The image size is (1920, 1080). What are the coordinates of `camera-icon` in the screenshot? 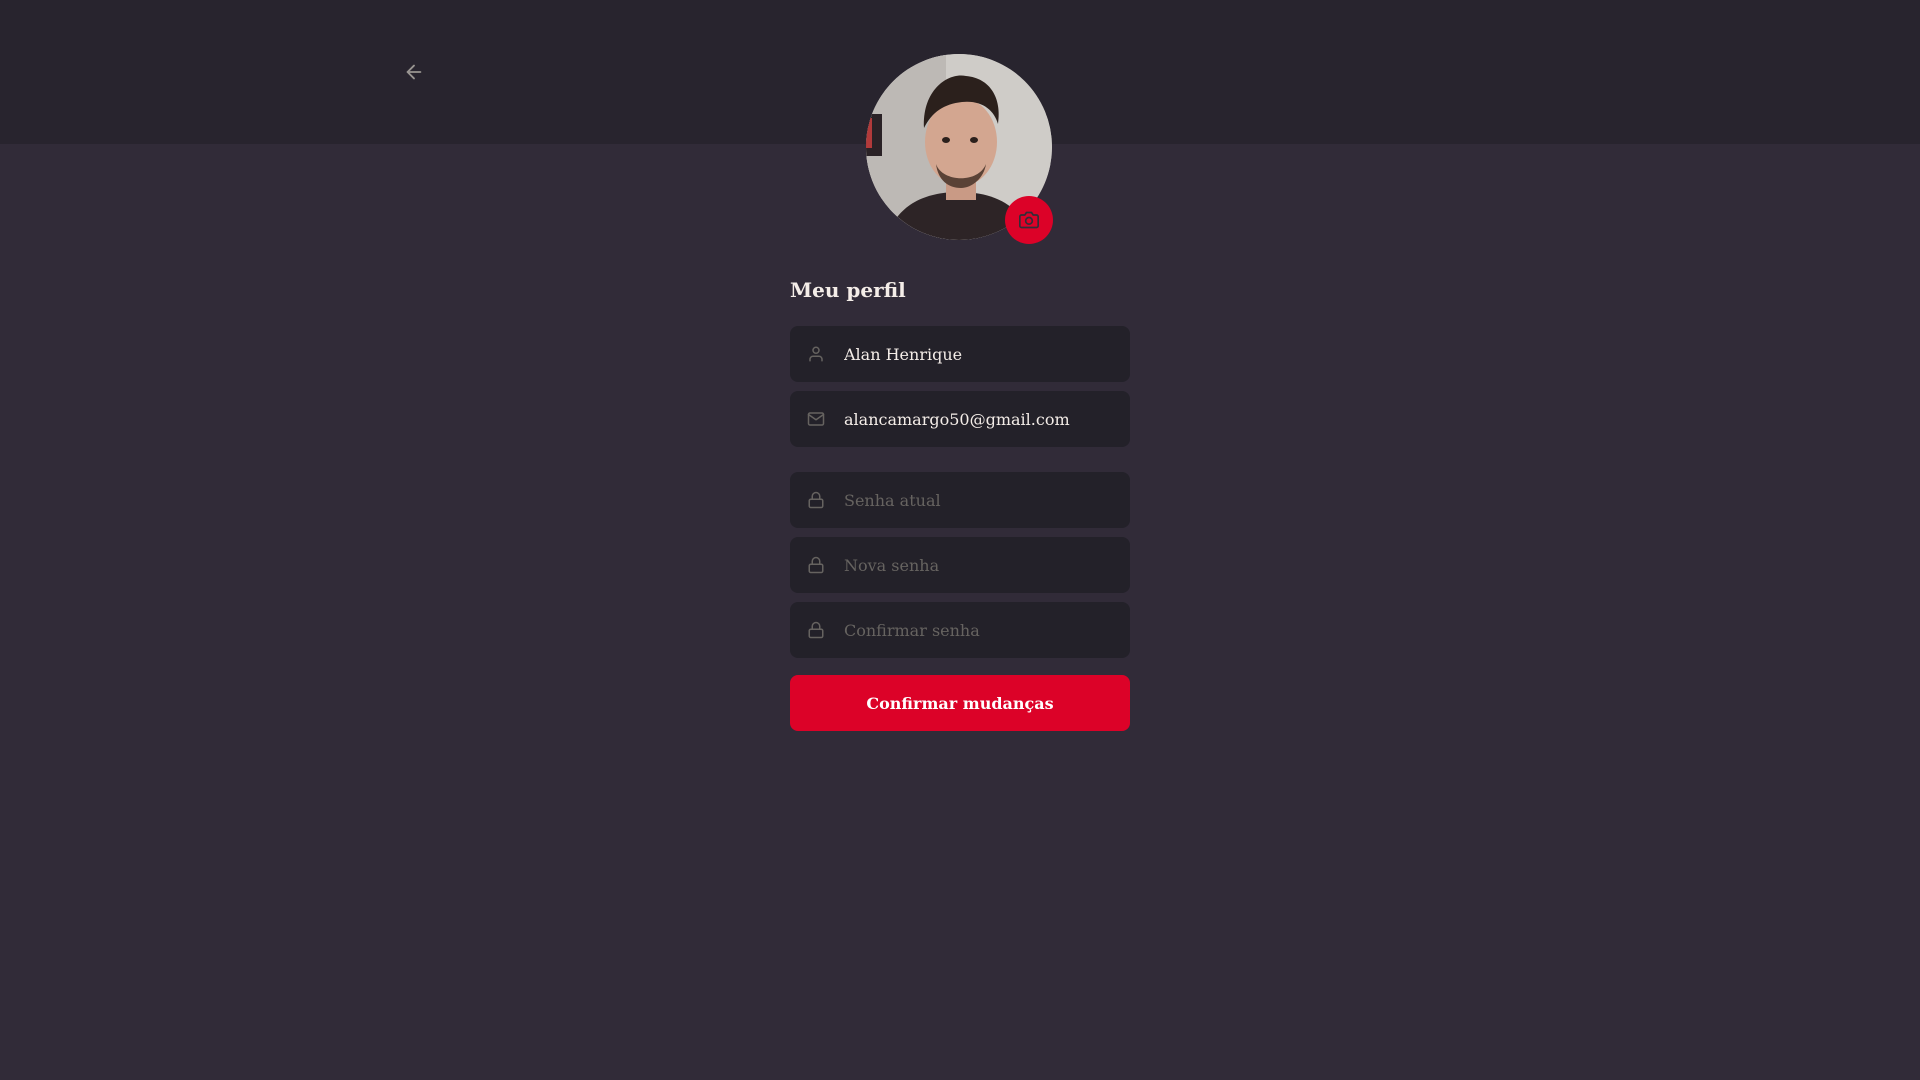 It's located at (1029, 220).